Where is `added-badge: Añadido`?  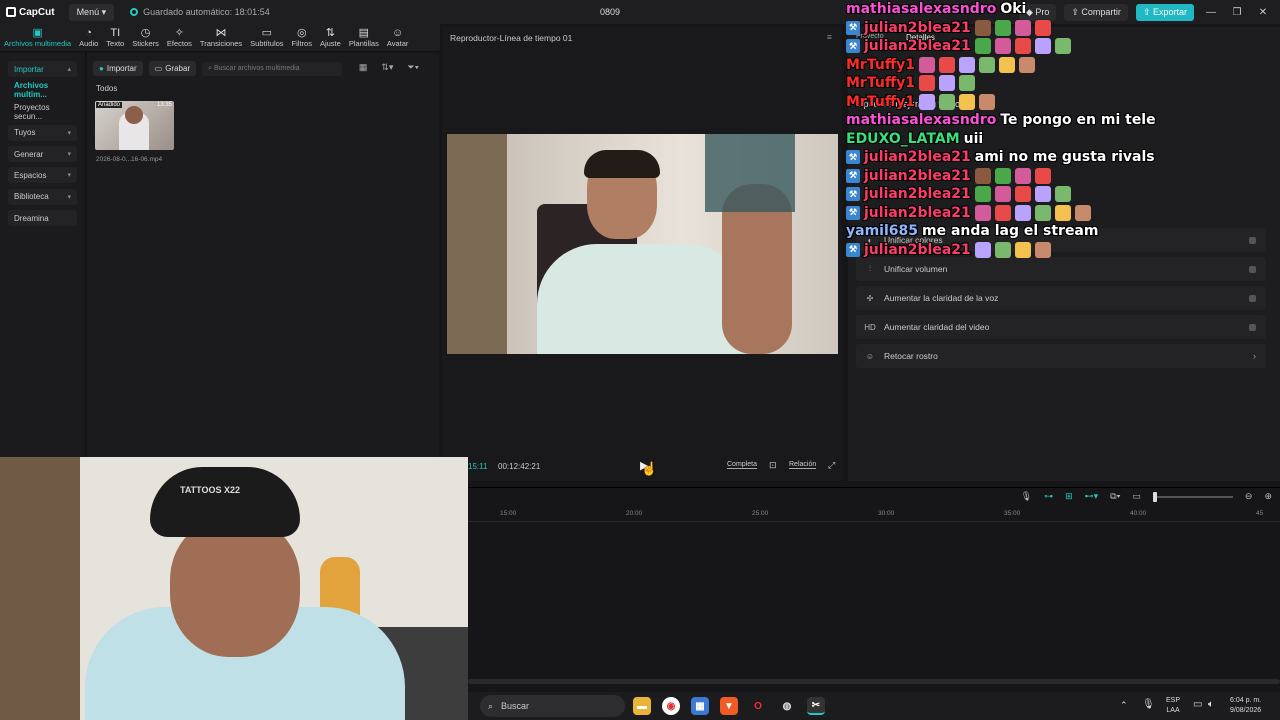
added-badge: Añadido is located at coordinates (109, 105).